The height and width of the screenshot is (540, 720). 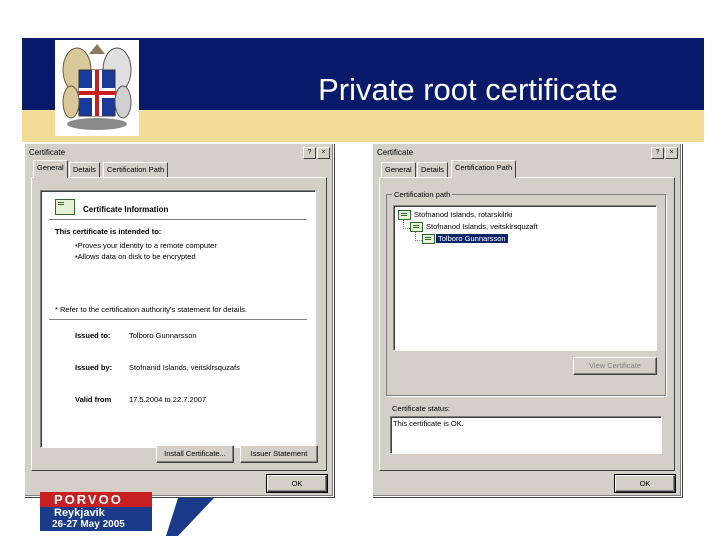 I want to click on path-item-intermediate: Stofnanod Islands, veitsklrsquzaft, so click(x=482, y=226).